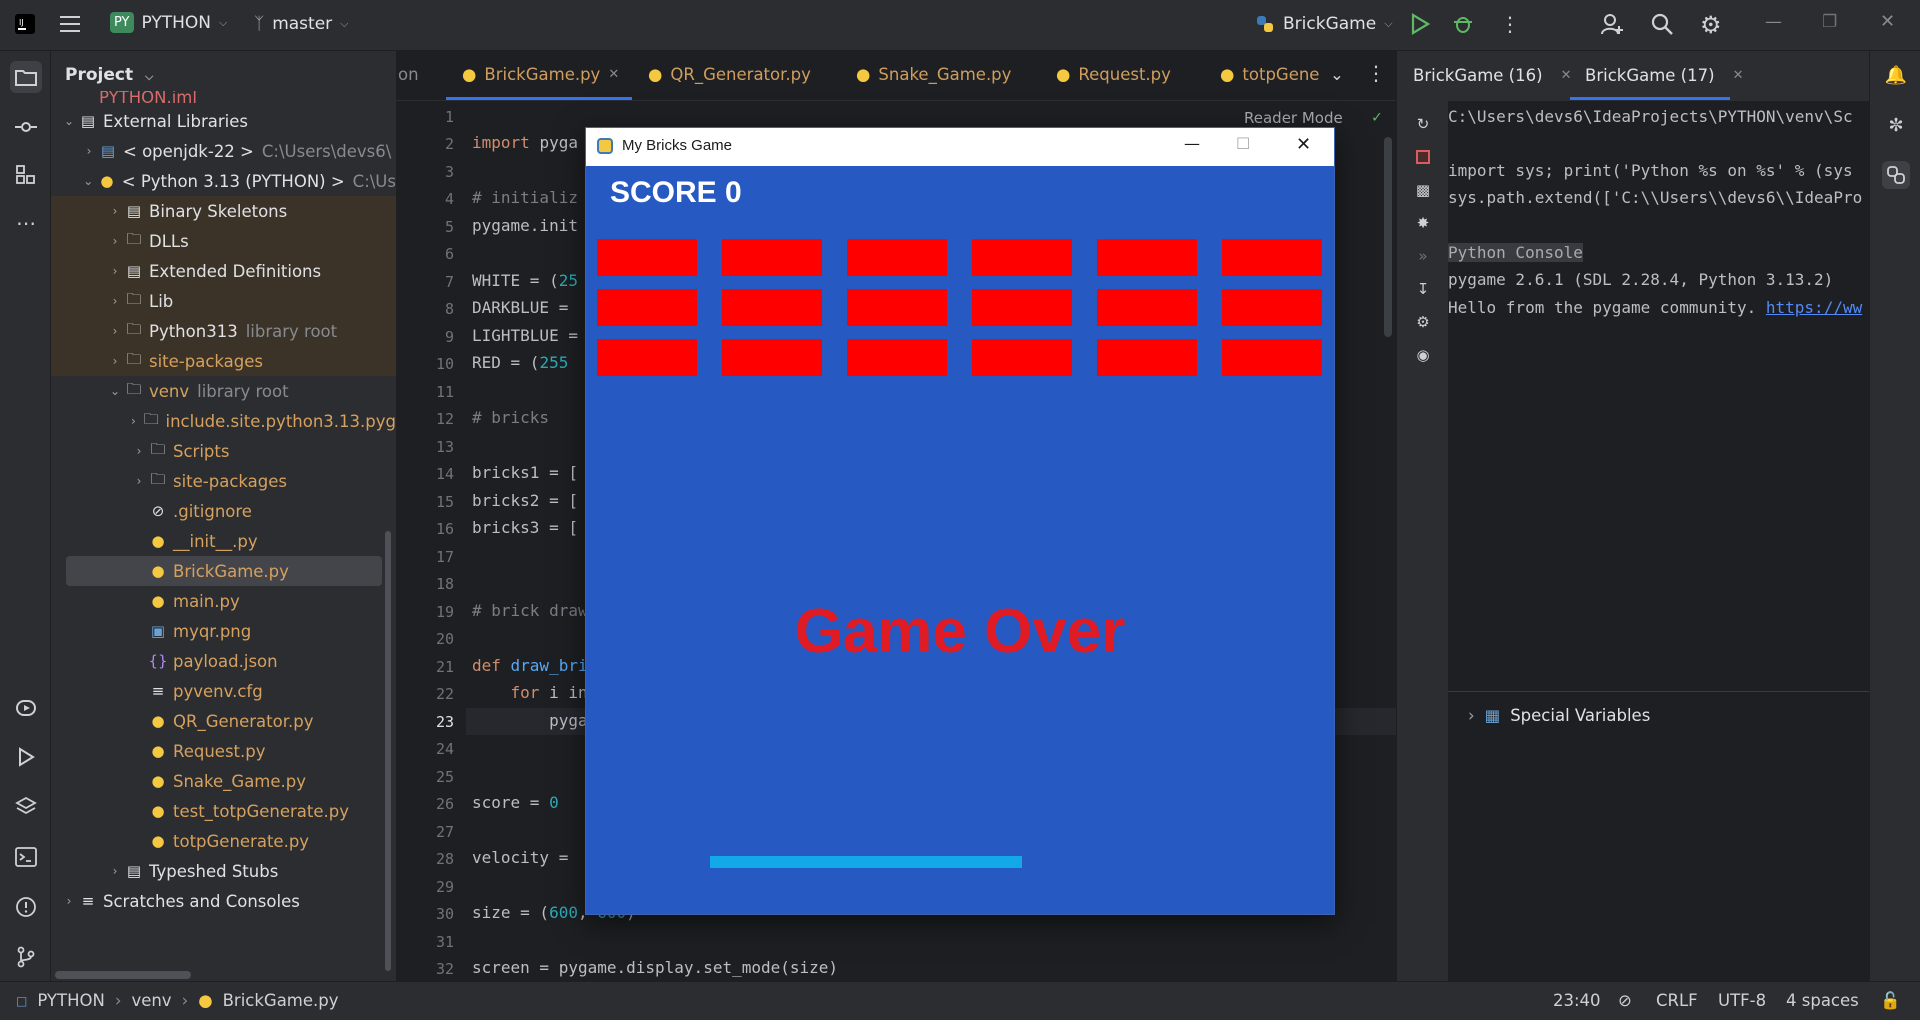 The height and width of the screenshot is (1020, 1920). Describe the element at coordinates (223, 511) in the screenshot. I see `tree-item: ⊘ .gitignore` at that location.